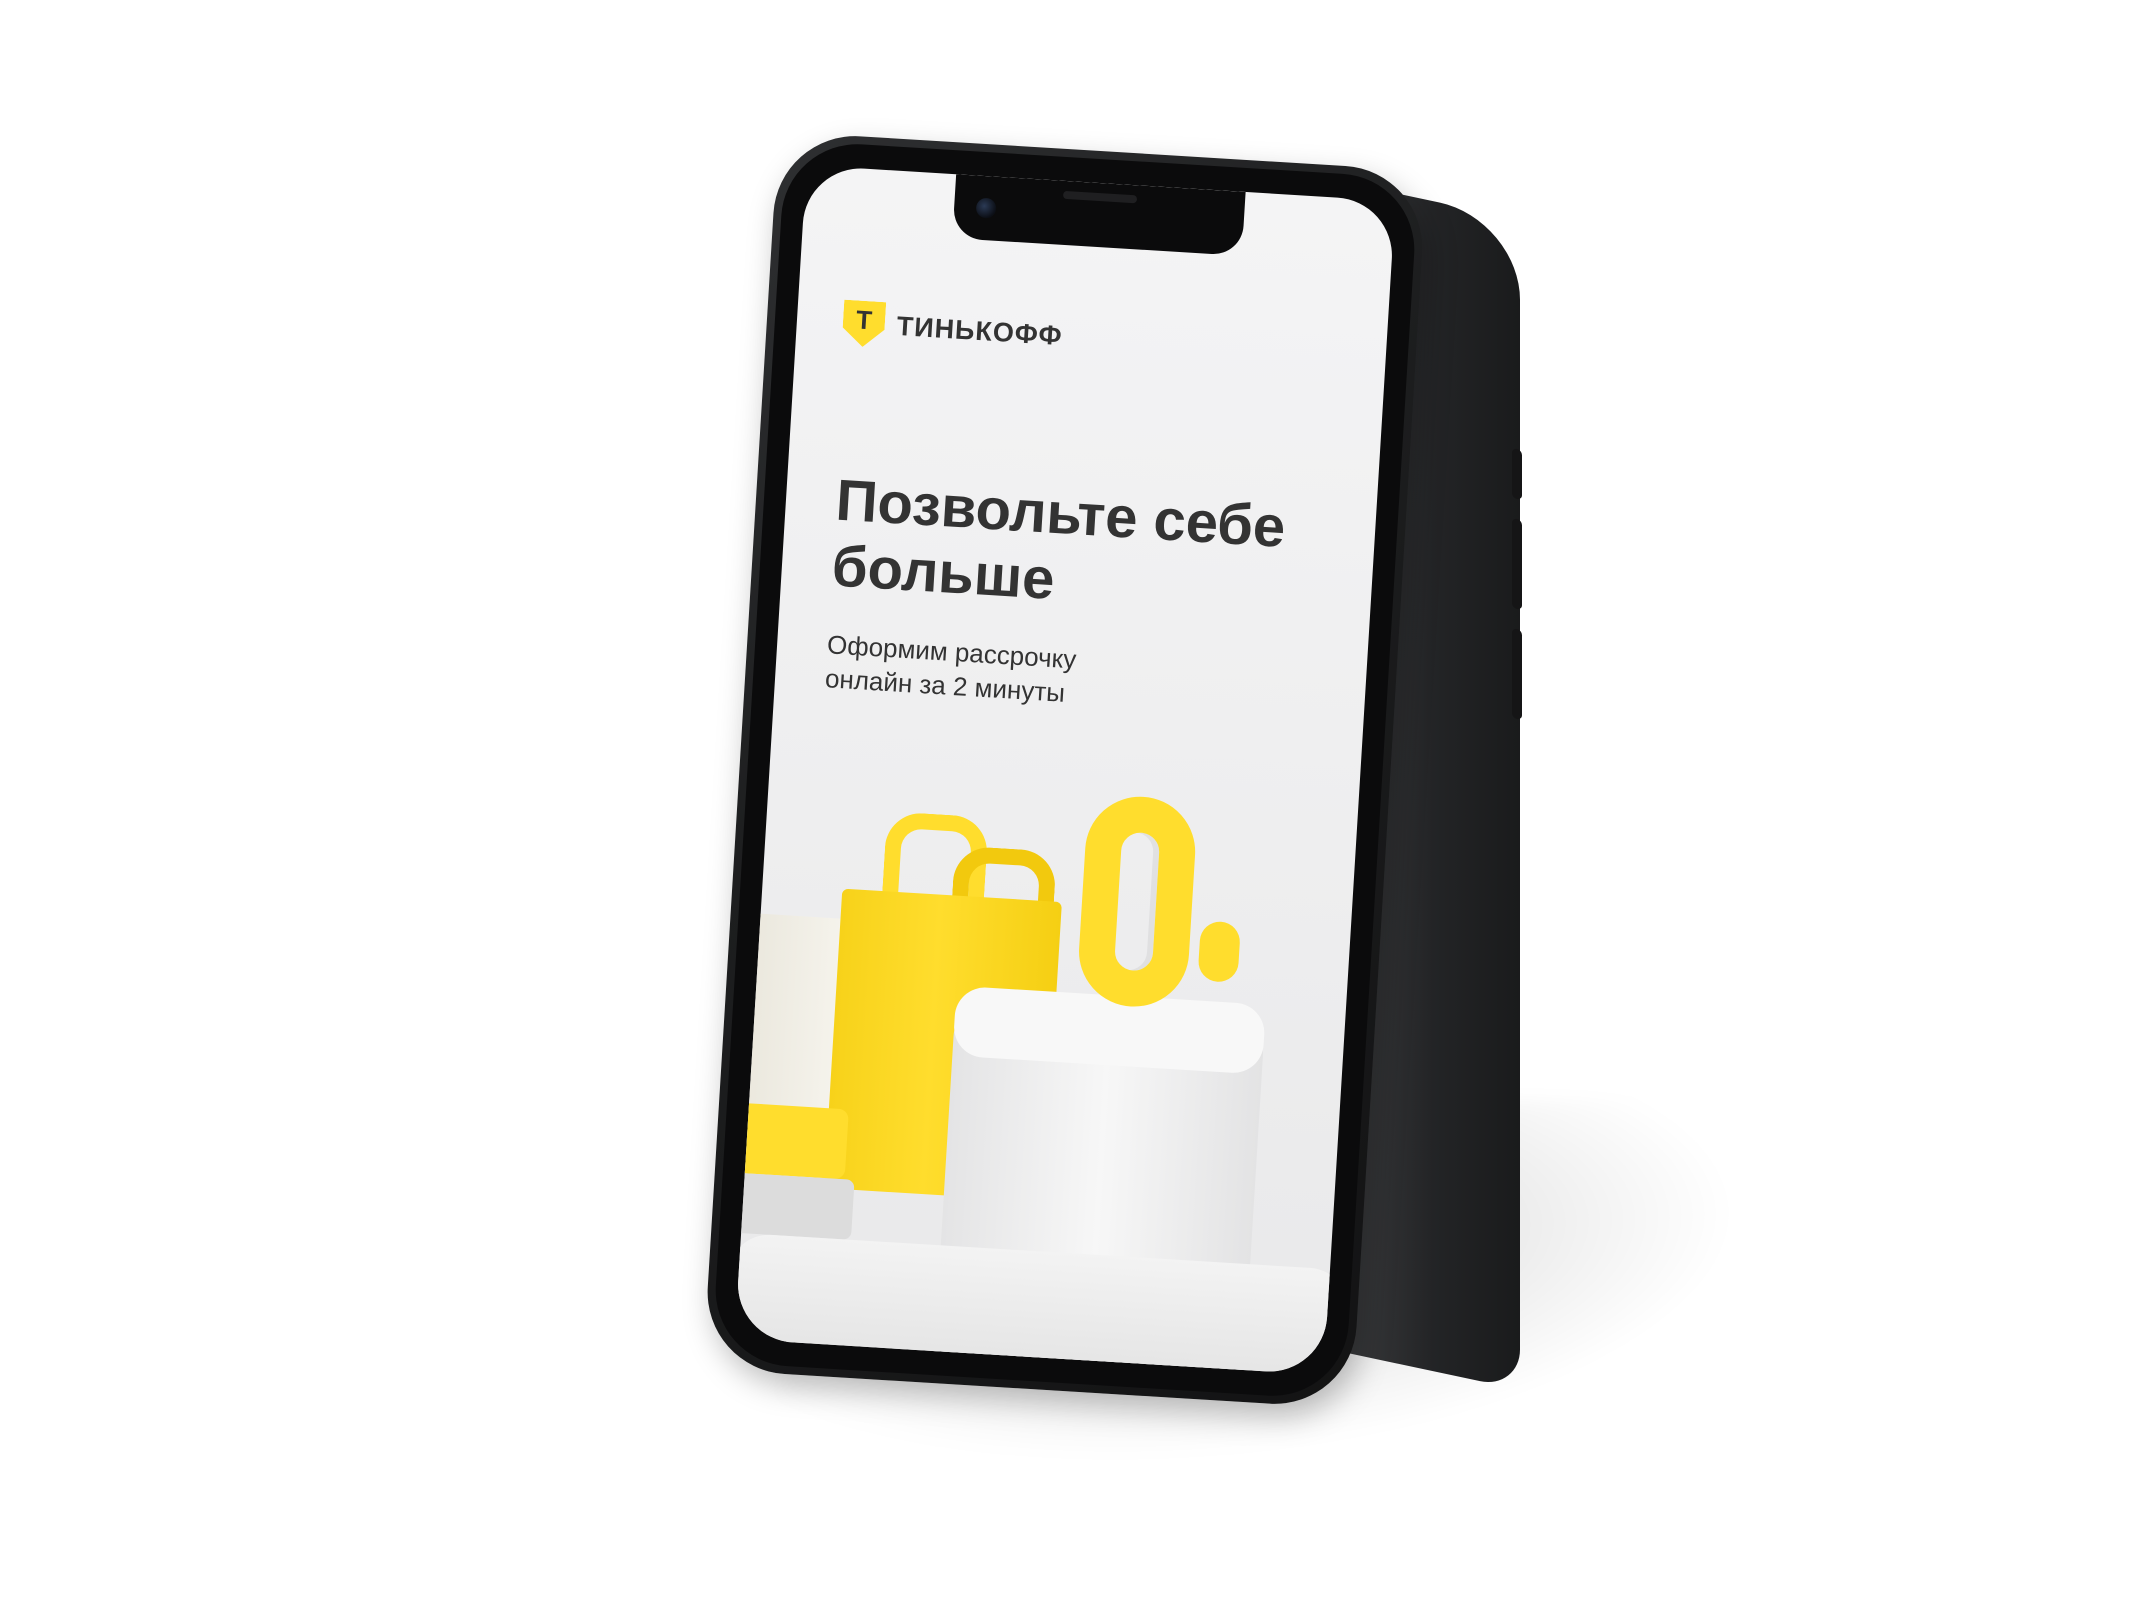 The height and width of the screenshot is (1606, 2140). Describe the element at coordinates (979, 330) in the screenshot. I see `brand-name: ТИНЬКОФФ` at that location.